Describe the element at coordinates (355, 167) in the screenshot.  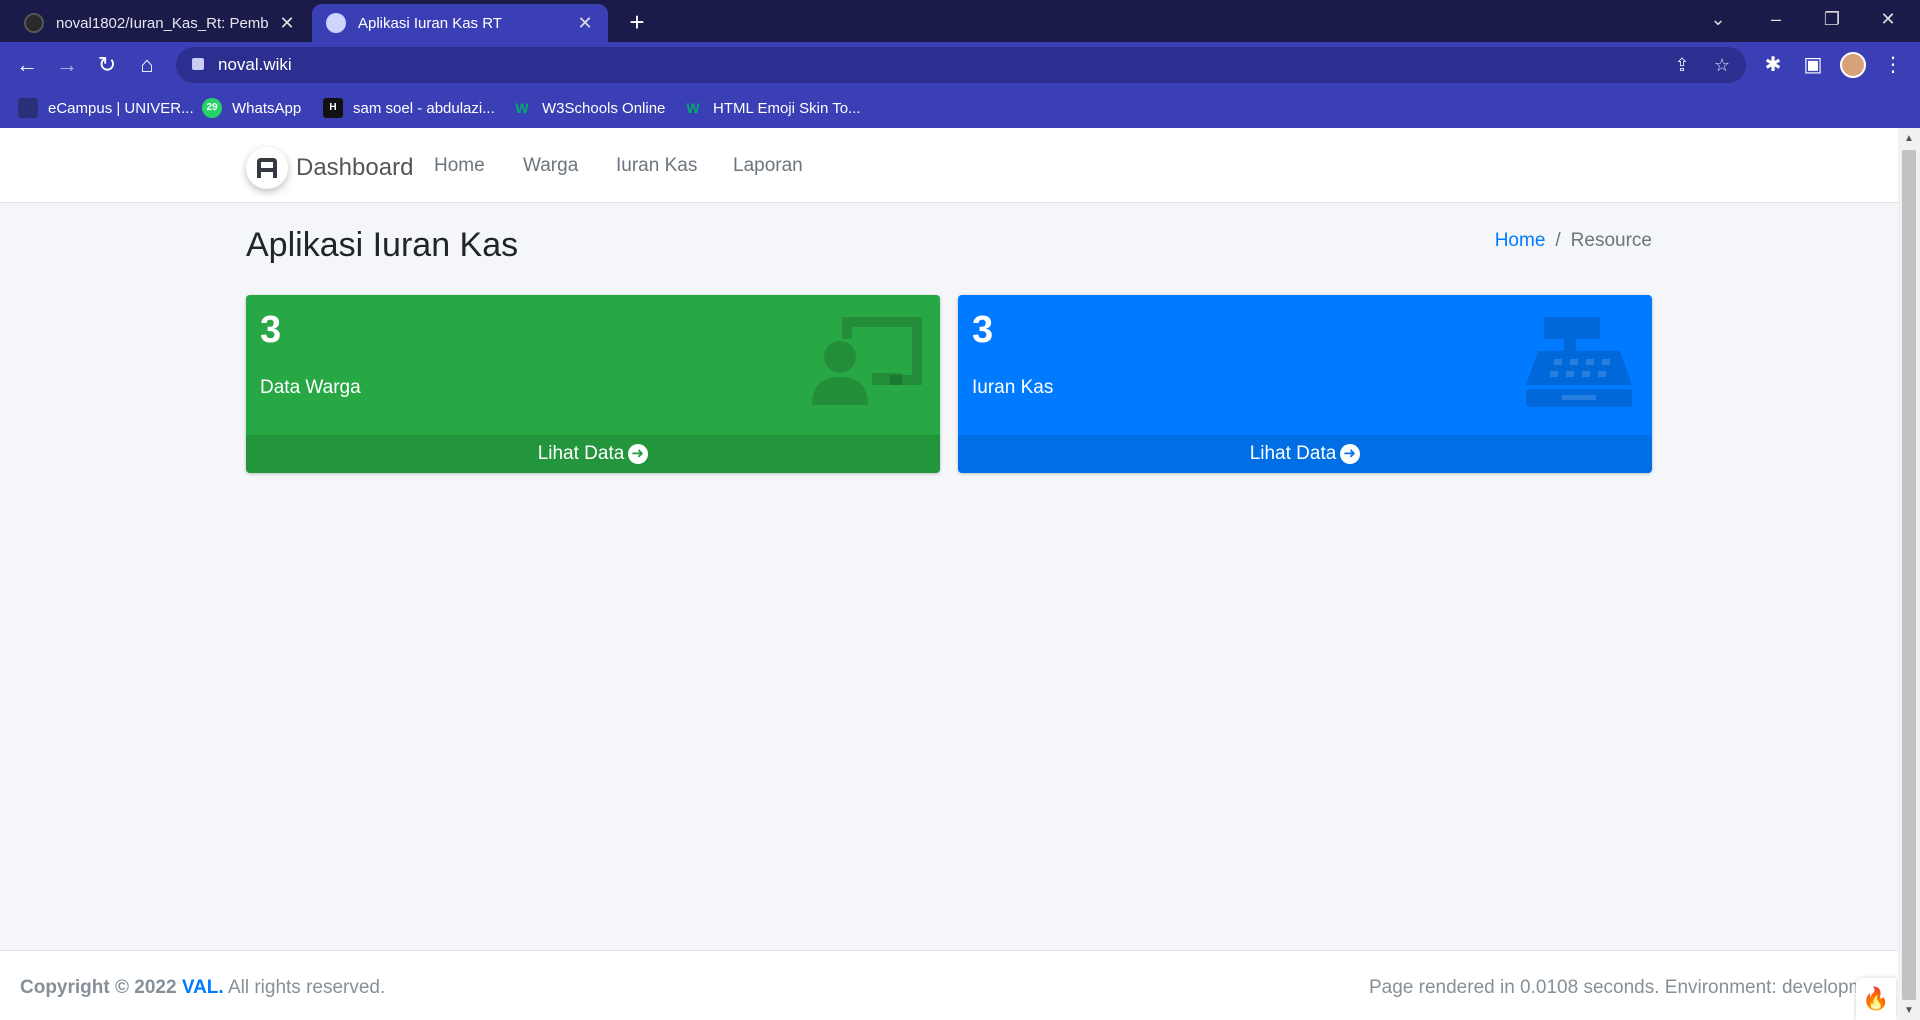
I see `brand-text: Dashboard` at that location.